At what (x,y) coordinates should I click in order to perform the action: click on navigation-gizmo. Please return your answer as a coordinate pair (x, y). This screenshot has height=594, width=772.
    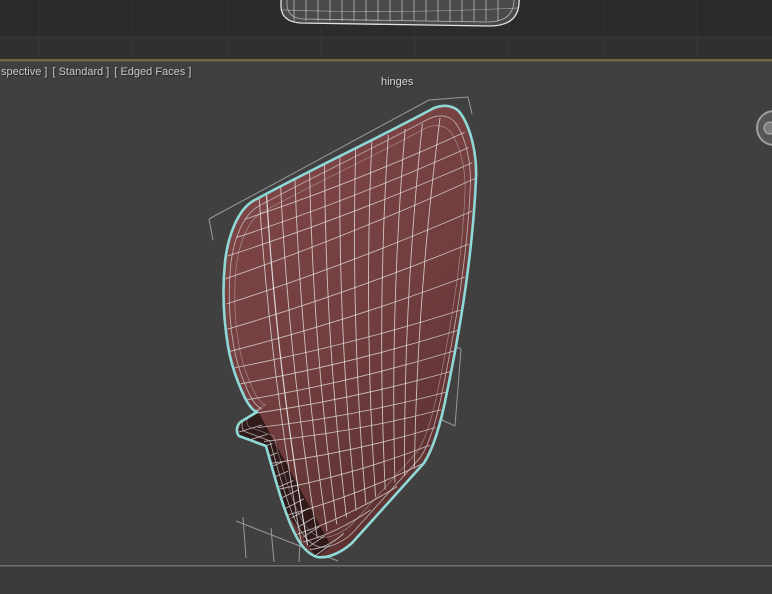
    Looking at the image, I should click on (764, 128).